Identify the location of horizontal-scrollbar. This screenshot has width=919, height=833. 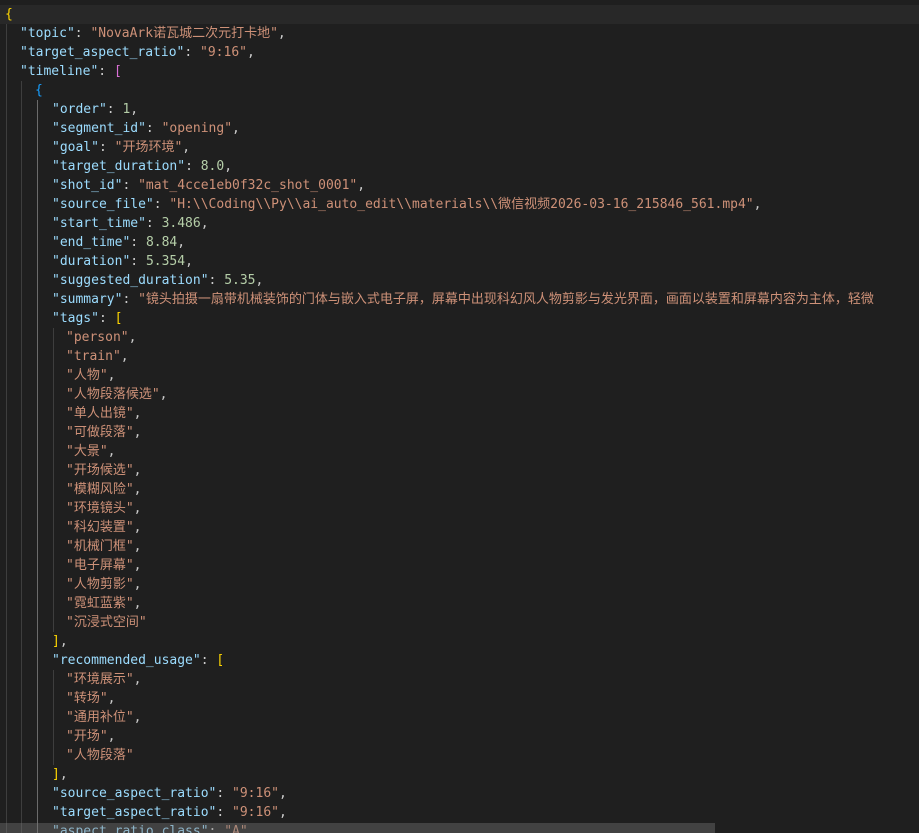
(357, 828).